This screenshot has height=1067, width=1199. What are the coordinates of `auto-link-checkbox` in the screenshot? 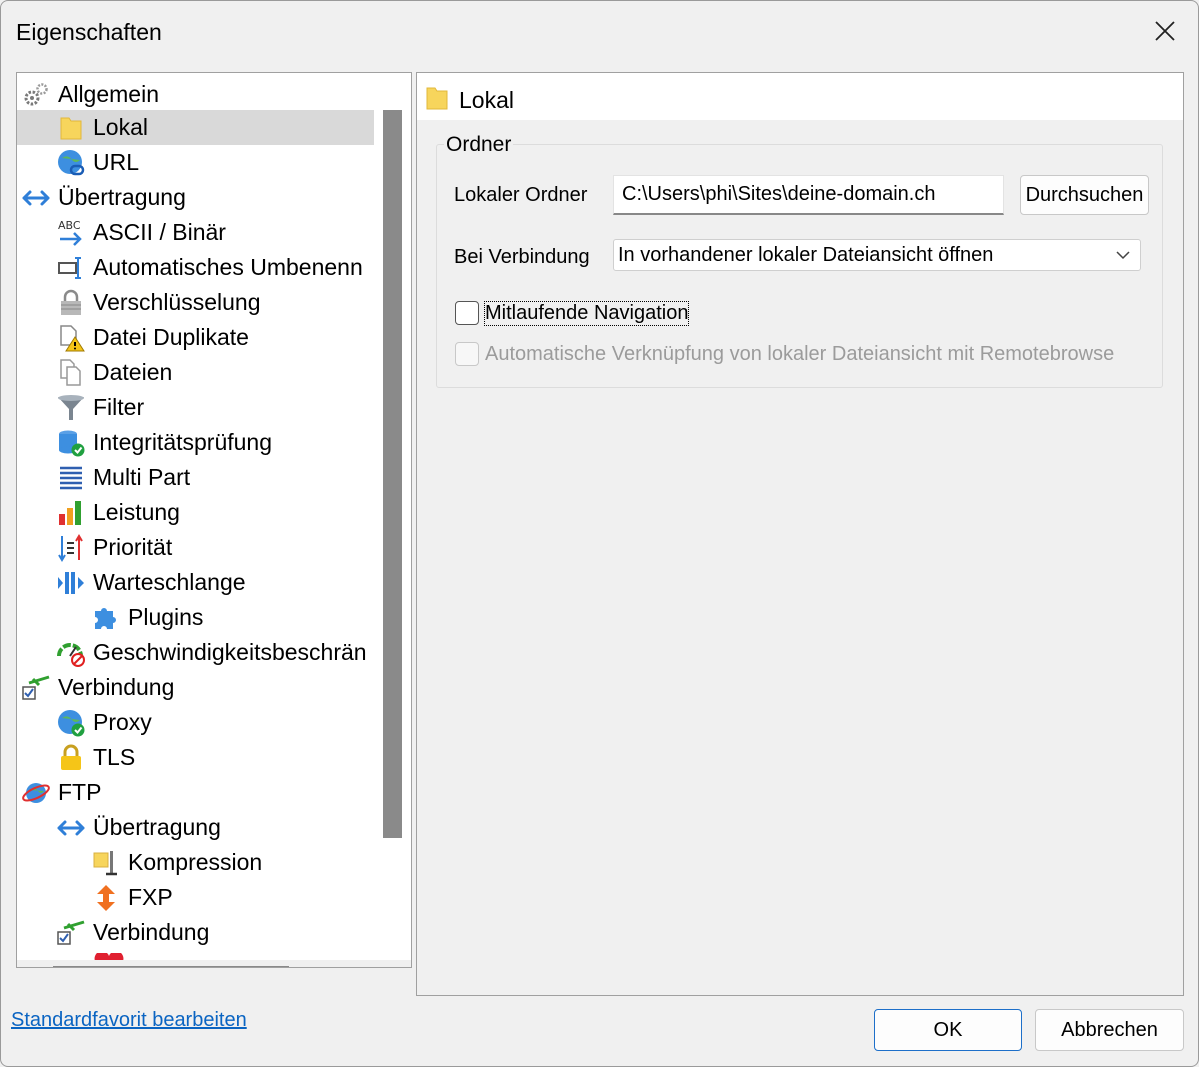 It's located at (467, 354).